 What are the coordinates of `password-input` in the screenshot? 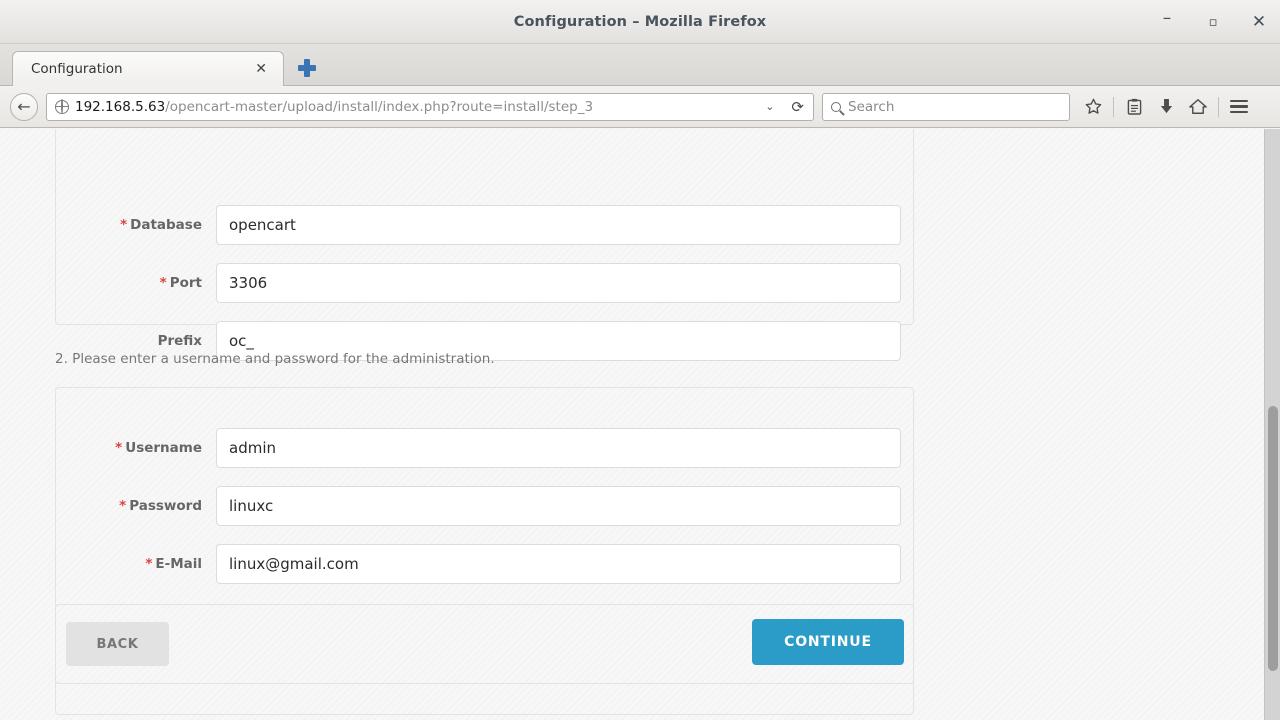 It's located at (558, 506).